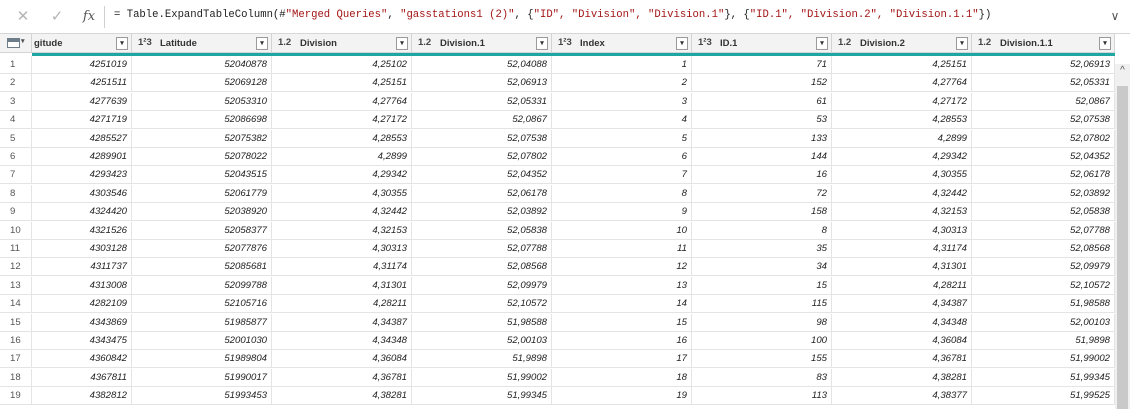 The height and width of the screenshot is (409, 1130). Describe the element at coordinates (482, 267) in the screenshot. I see `table-cell: 52,08568` at that location.